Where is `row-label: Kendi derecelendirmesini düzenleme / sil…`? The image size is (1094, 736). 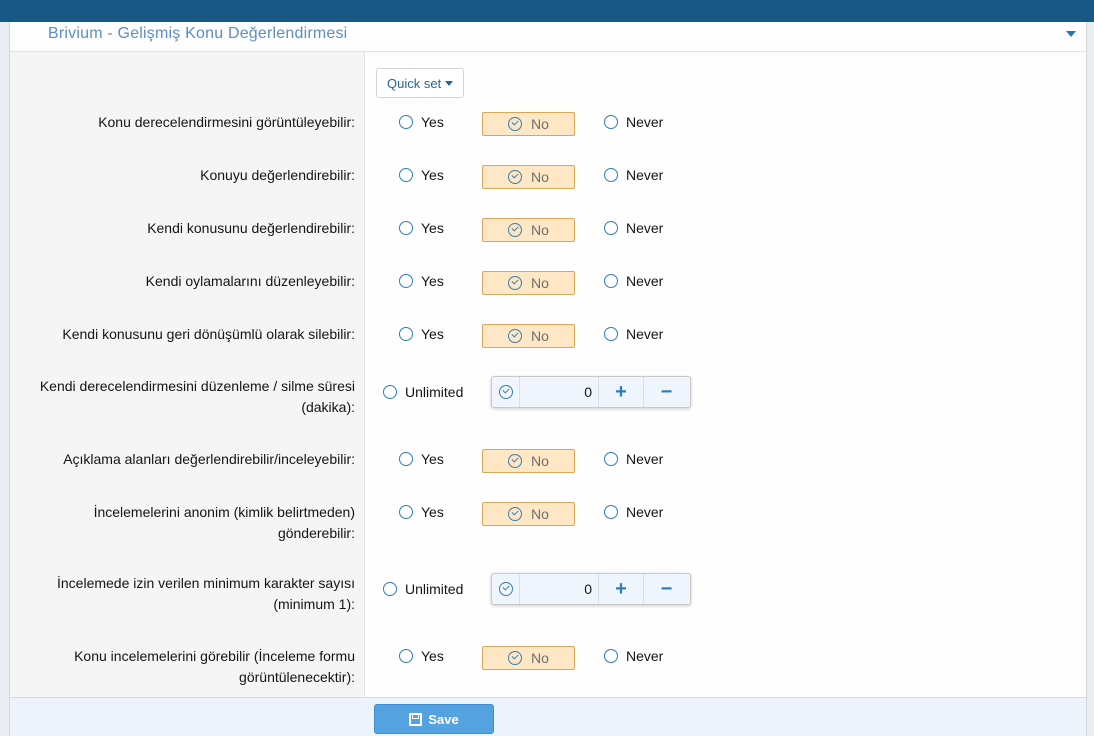
row-label: Kendi derecelendirmesini düzenleme / sil… is located at coordinates (182, 397).